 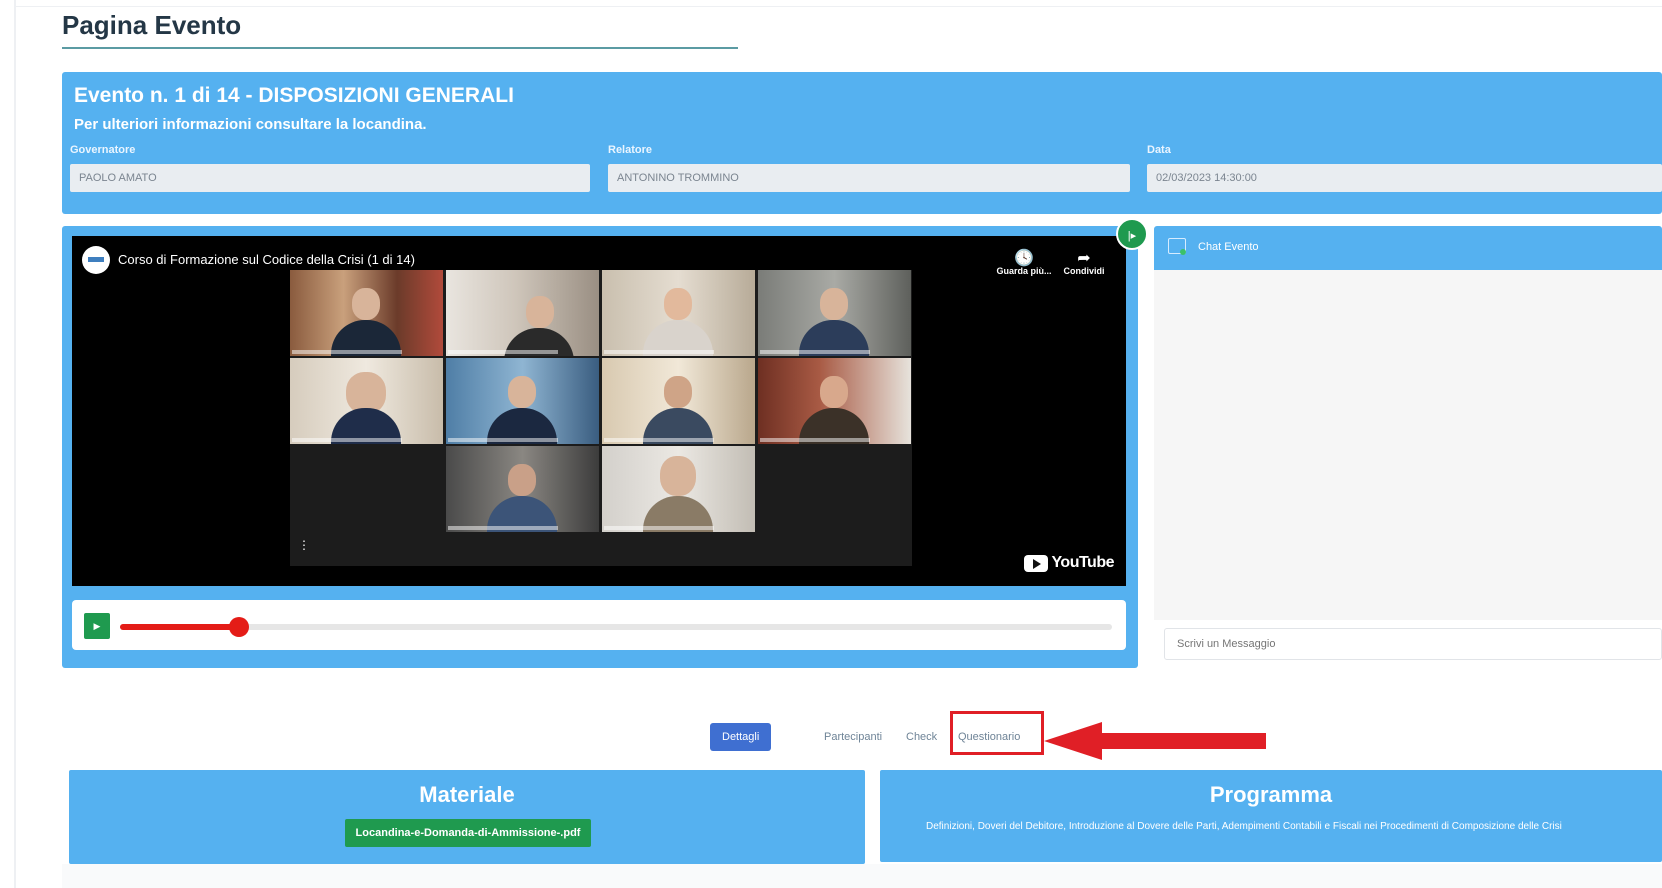 I want to click on share-icon: ➦, so click(x=1084, y=258).